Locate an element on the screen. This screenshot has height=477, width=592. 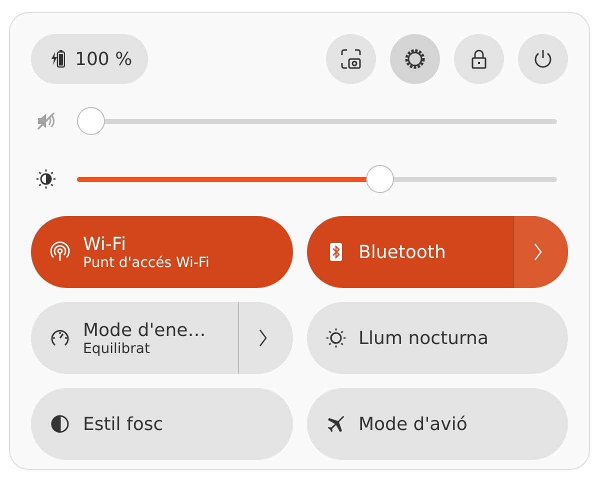
settings-button is located at coordinates (415, 59).